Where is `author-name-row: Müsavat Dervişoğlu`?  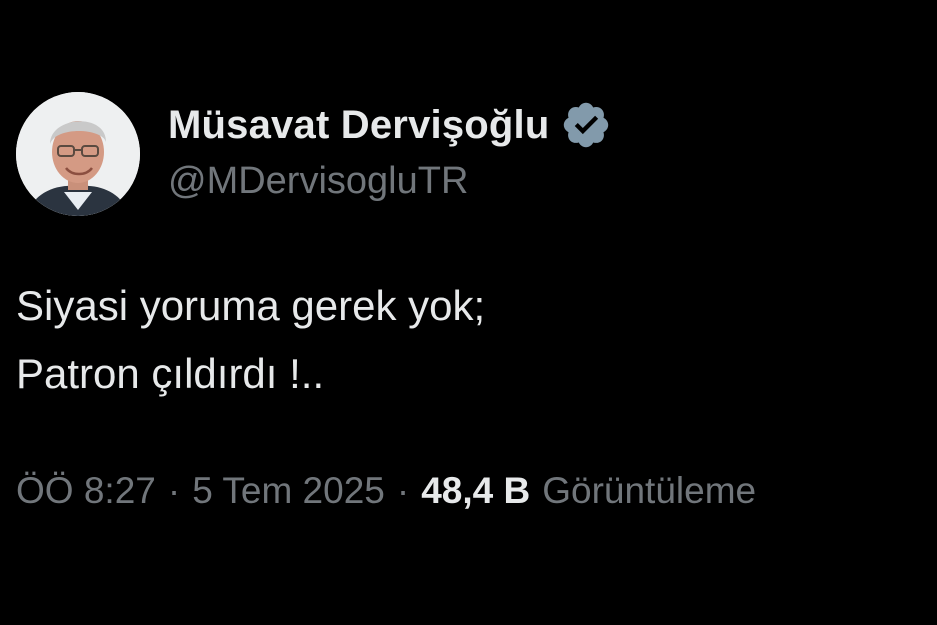
author-name-row: Müsavat Dervişoğlu is located at coordinates (390, 125).